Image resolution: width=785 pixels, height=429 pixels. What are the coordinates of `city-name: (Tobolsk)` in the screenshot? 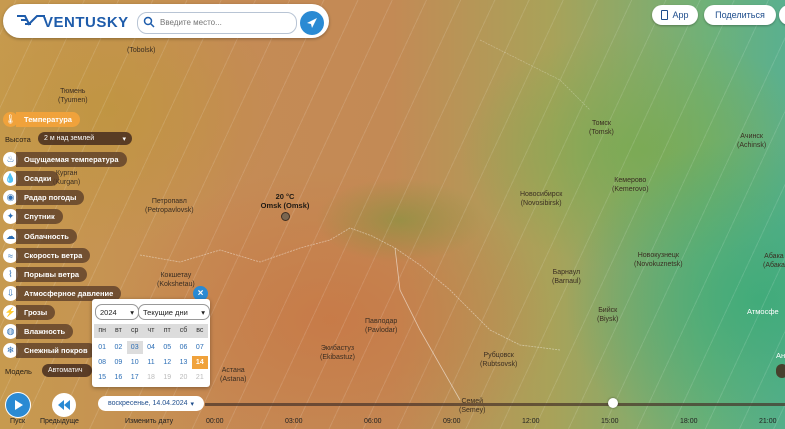 It's located at (141, 50).